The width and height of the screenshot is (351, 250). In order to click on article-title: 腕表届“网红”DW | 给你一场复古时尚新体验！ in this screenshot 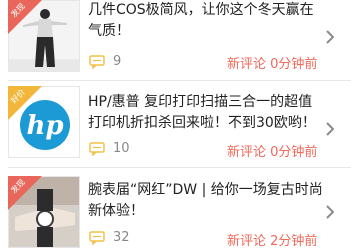, I will do `click(205, 201)`.